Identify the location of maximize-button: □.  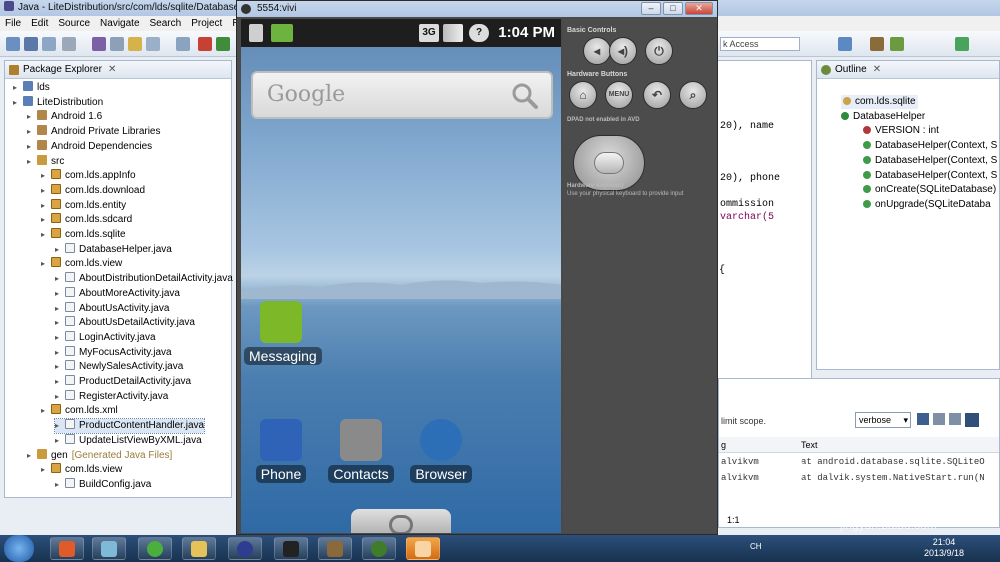
(673, 8).